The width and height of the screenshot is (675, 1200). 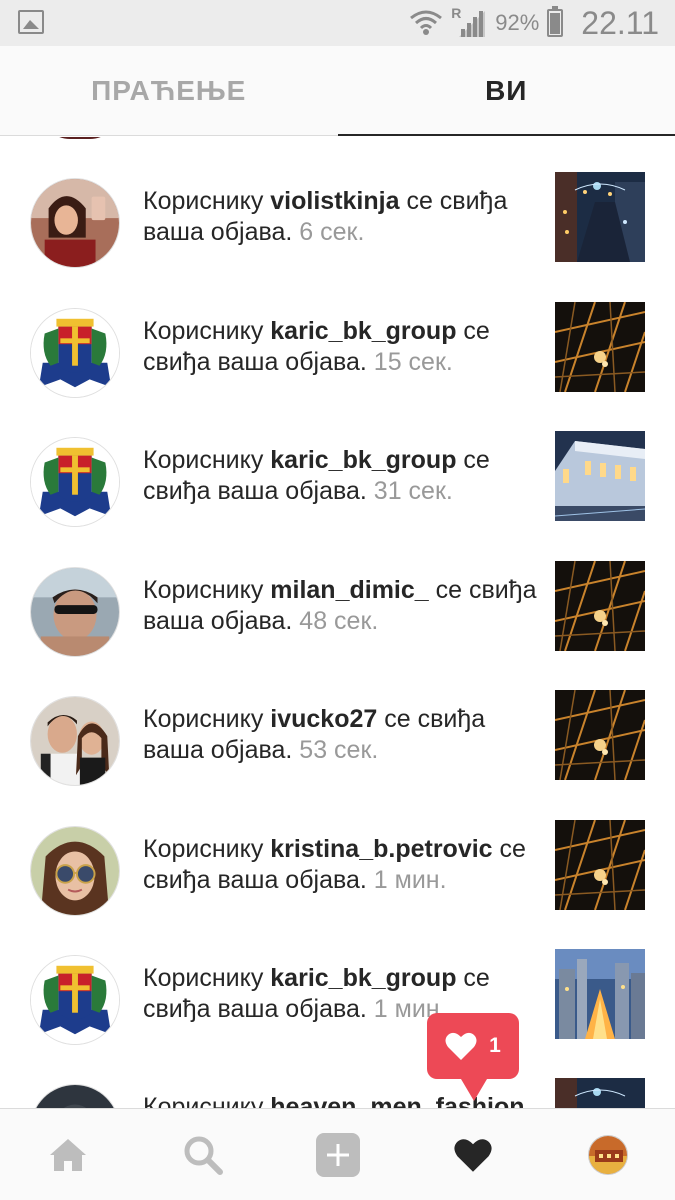 What do you see at coordinates (31, 22) in the screenshot?
I see `gallery-icon` at bounding box center [31, 22].